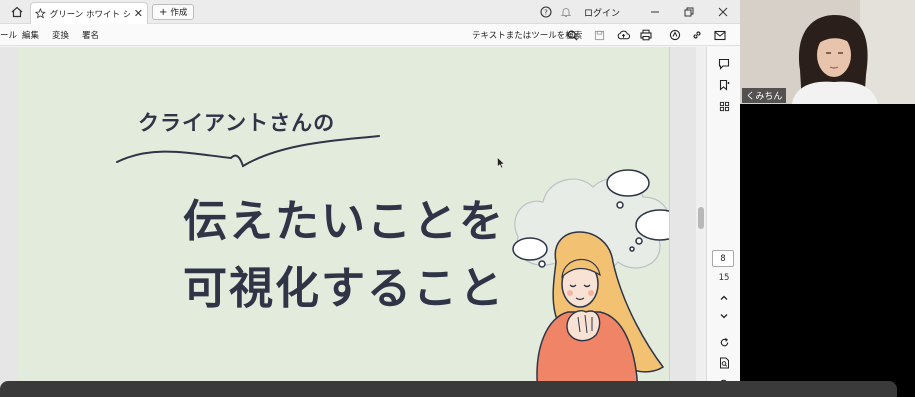 The image size is (915, 397). What do you see at coordinates (827, 52) in the screenshot?
I see `participant-video: くみちん` at bounding box center [827, 52].